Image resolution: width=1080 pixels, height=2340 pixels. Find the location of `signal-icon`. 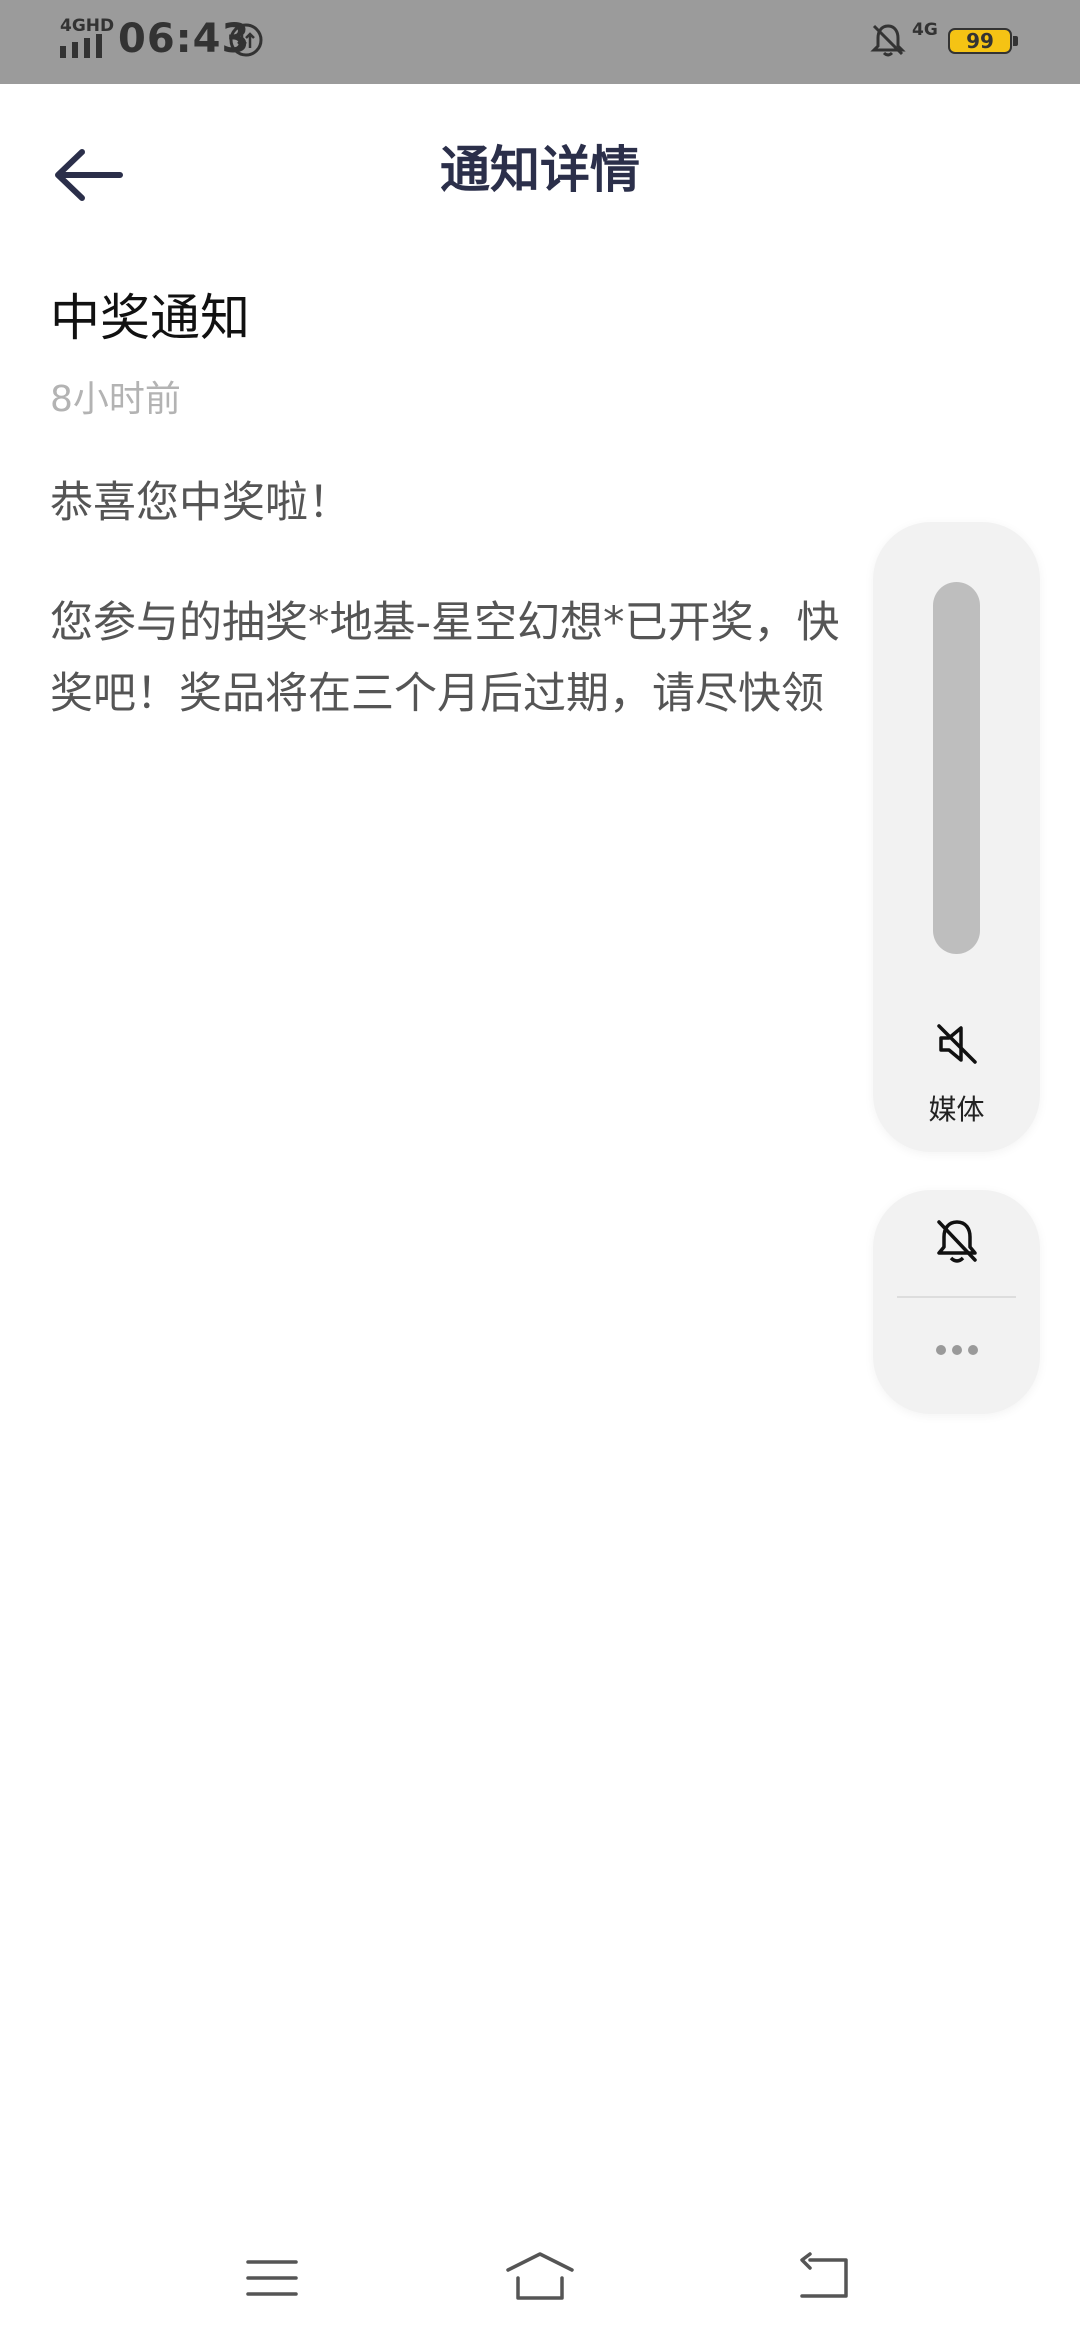

signal-icon is located at coordinates (81, 46).